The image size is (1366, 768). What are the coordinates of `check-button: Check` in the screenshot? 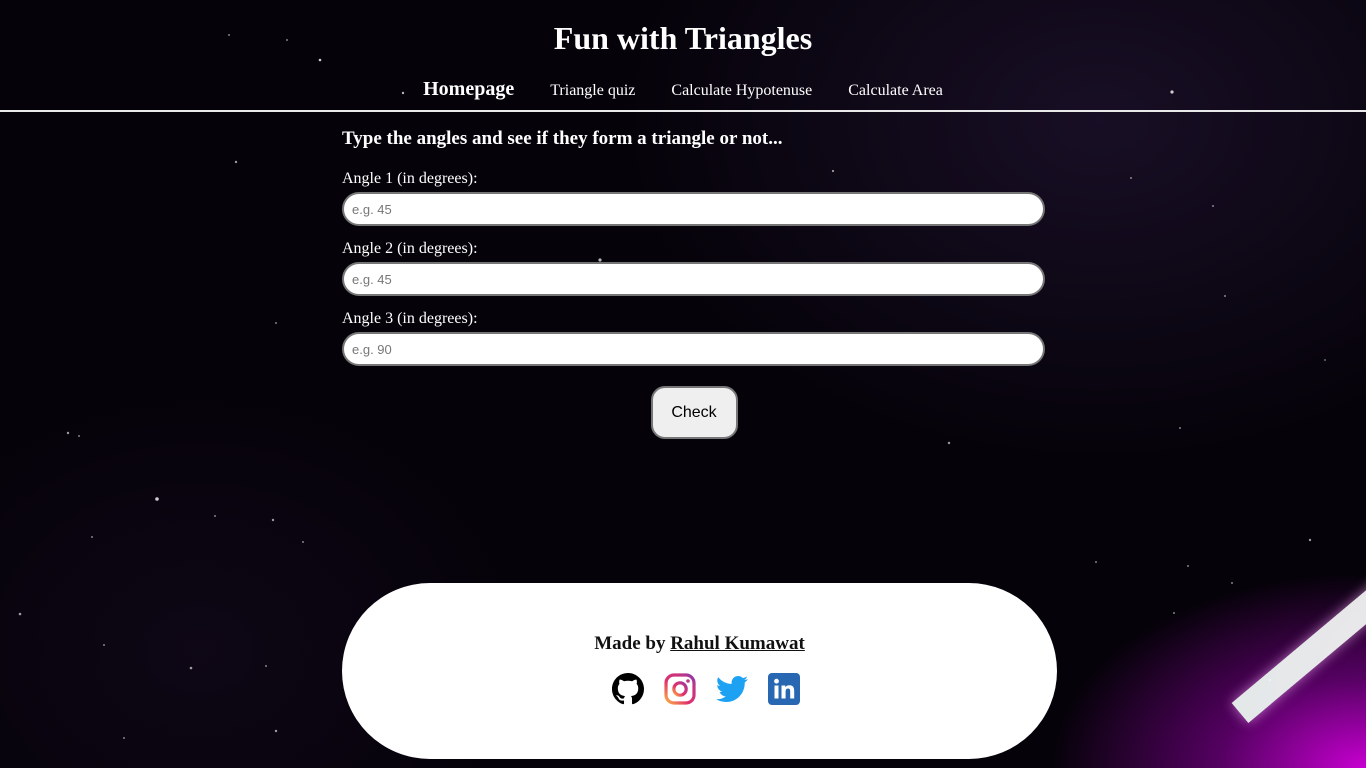 It's located at (694, 412).